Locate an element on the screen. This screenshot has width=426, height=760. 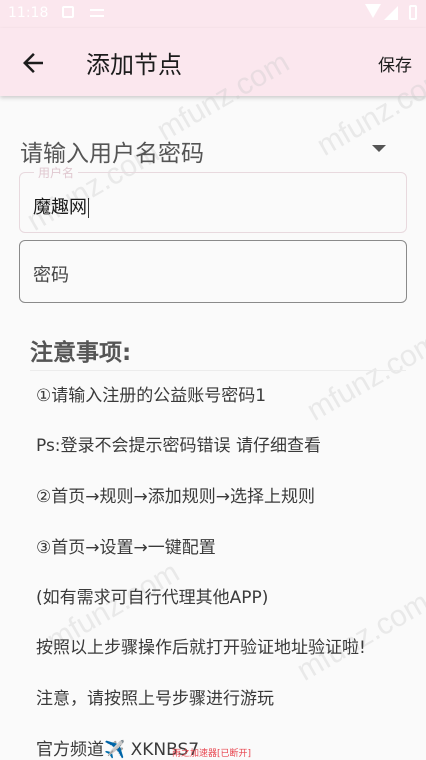
status-time: 11:18 is located at coordinates (28, 13).